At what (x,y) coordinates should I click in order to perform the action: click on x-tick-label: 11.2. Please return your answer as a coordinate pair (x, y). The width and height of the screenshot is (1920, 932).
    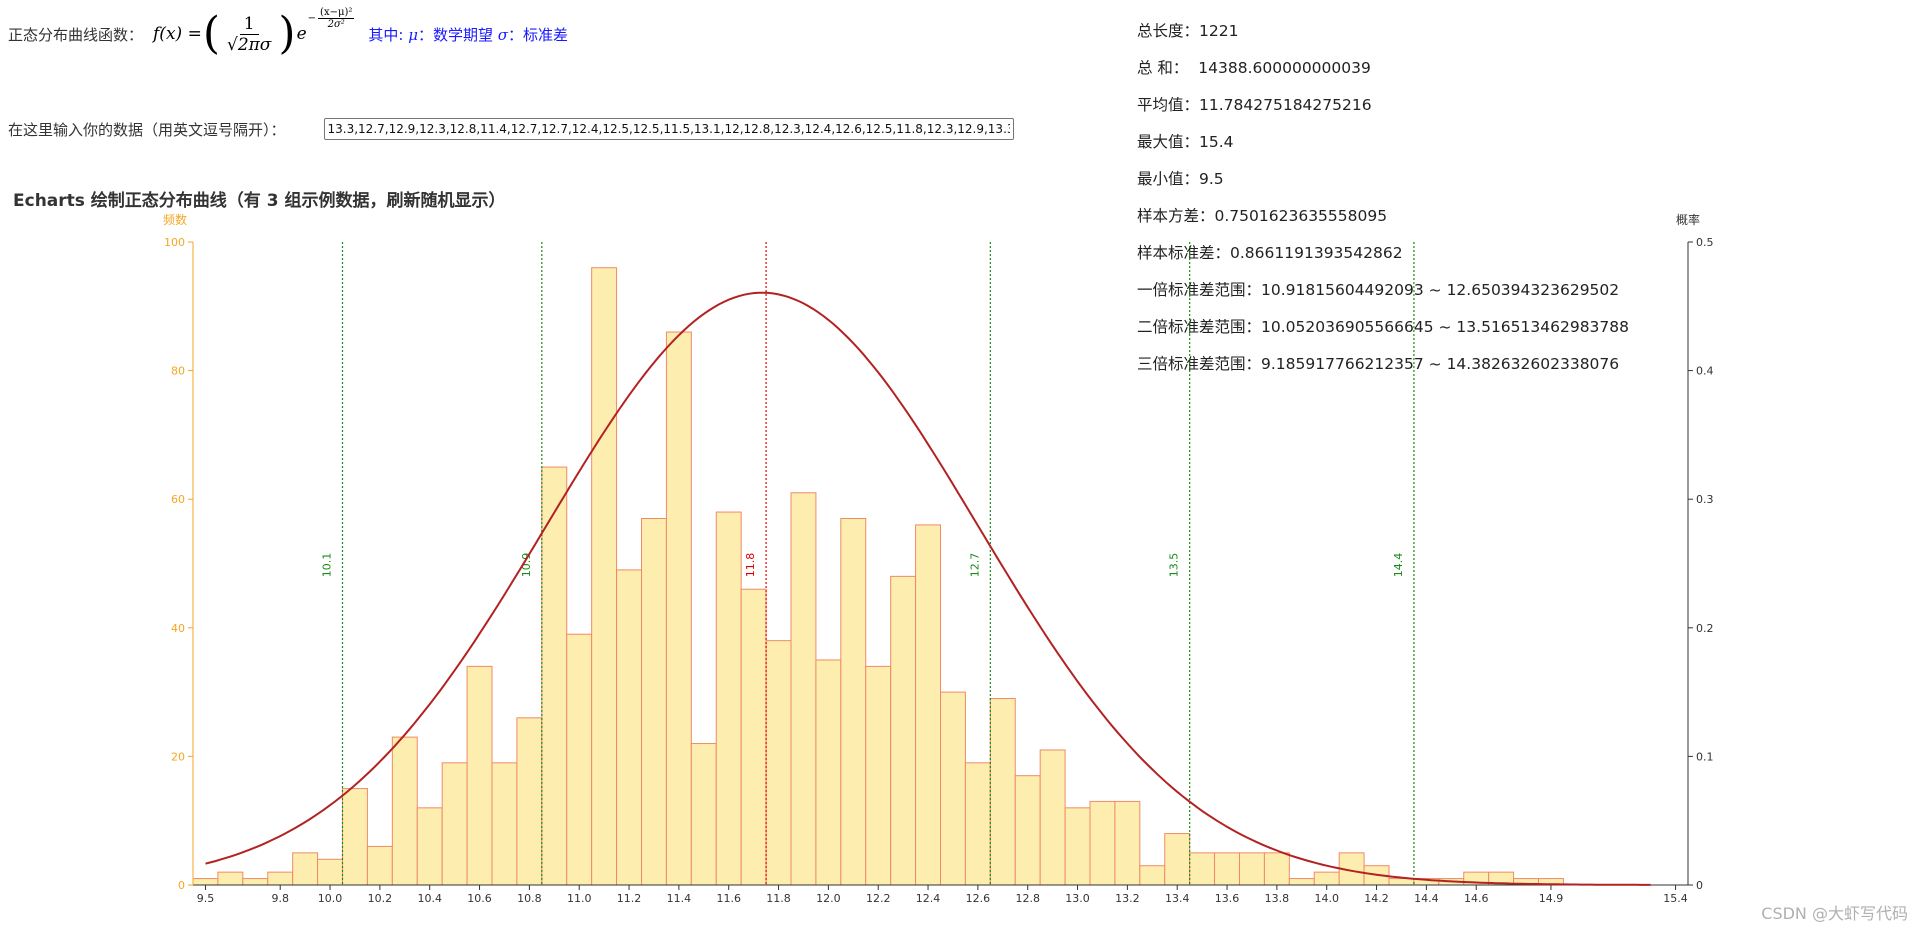
    Looking at the image, I should click on (629, 898).